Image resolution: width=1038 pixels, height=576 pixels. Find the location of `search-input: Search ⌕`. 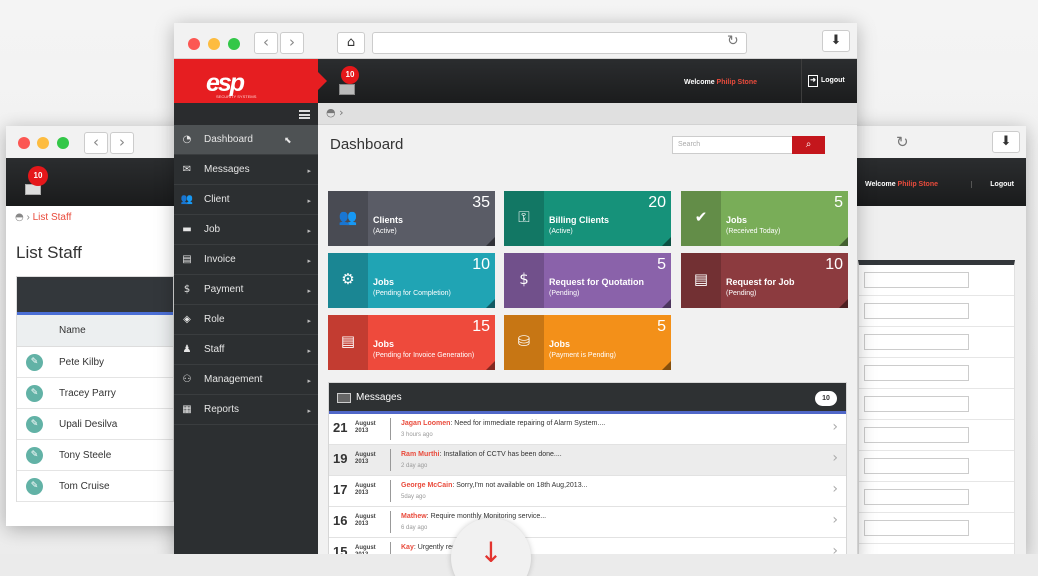

search-input: Search ⌕ is located at coordinates (748, 145).